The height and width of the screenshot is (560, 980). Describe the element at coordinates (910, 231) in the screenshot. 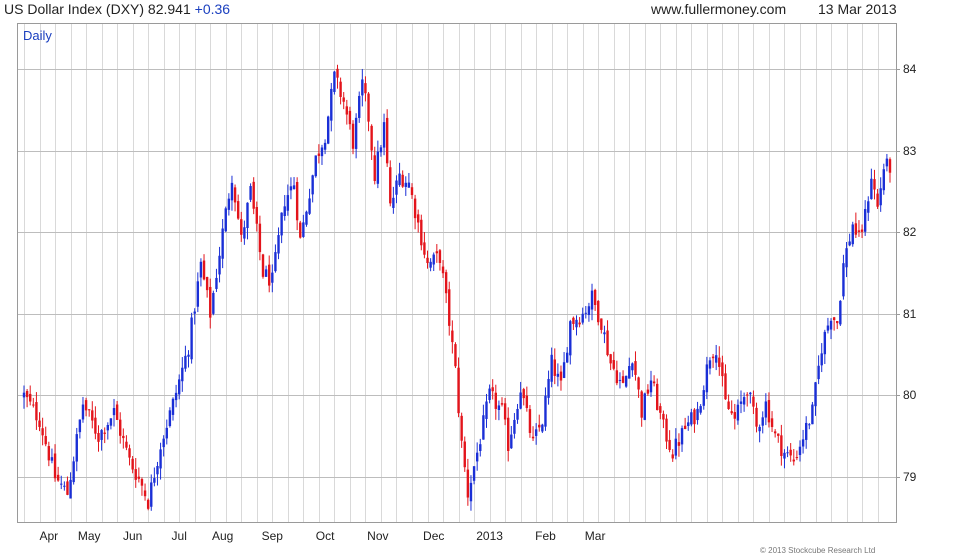

I see `y-tick-label: 82` at that location.